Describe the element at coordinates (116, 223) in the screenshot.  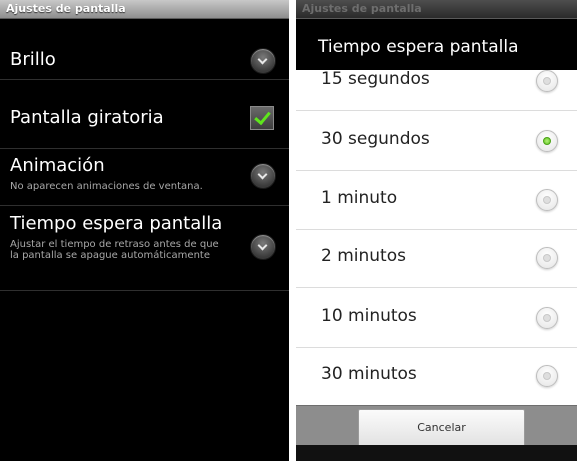
I see `setting-label: Tiempo espera pantalla` at that location.